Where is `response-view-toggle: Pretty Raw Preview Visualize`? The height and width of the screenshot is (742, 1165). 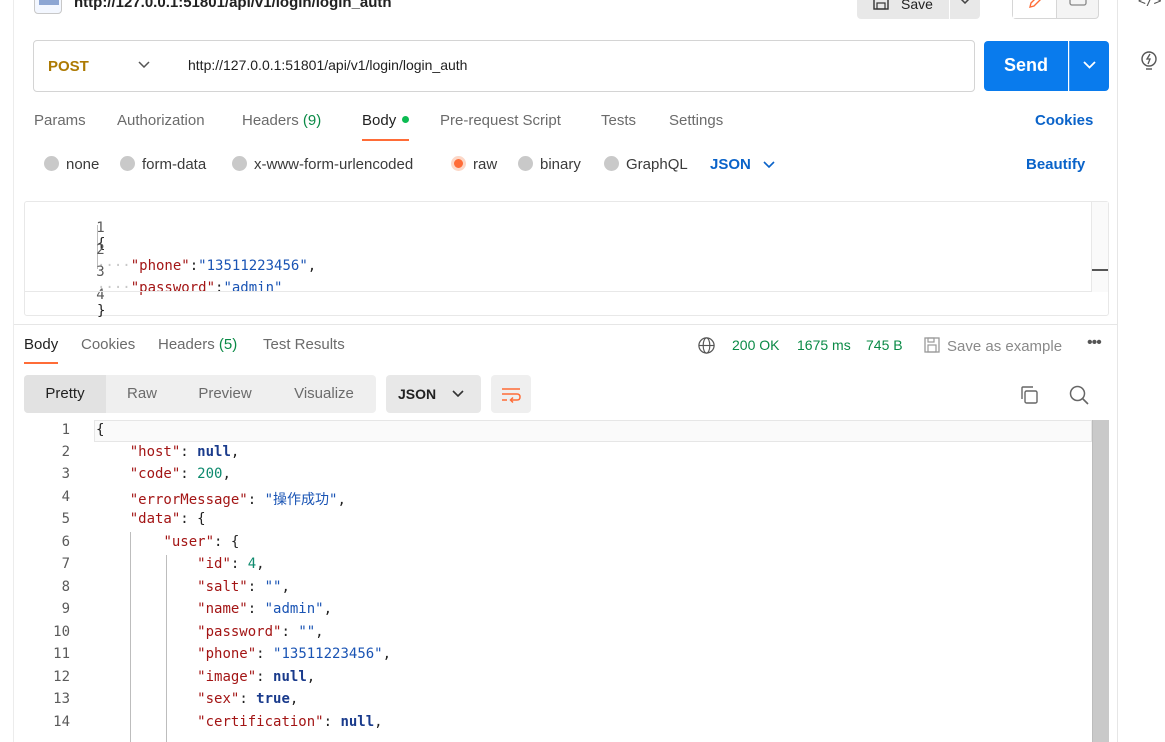
response-view-toggle: Pretty Raw Preview Visualize is located at coordinates (200, 394).